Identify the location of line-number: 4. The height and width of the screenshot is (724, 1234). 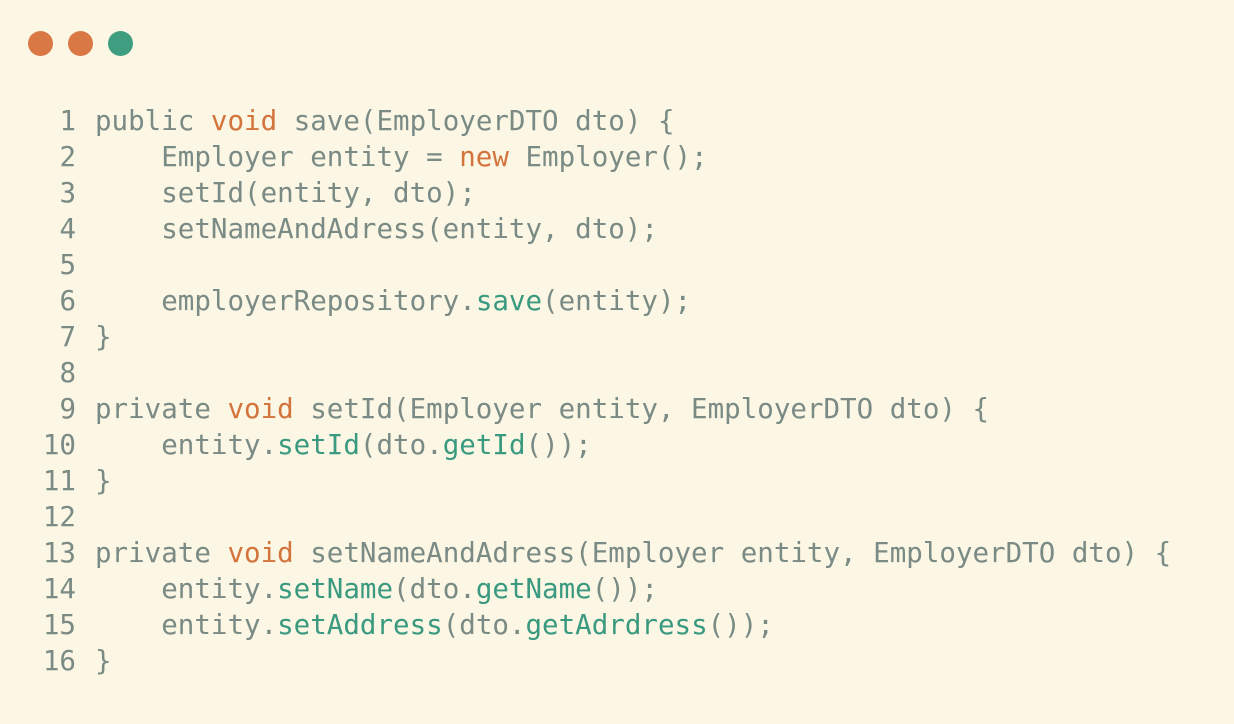
(67, 229).